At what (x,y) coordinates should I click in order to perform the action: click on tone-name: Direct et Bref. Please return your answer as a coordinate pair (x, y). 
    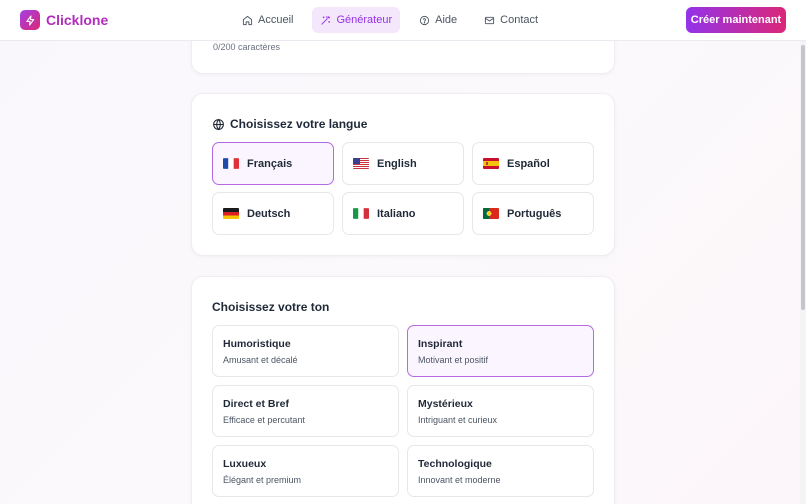
    Looking at the image, I should click on (256, 404).